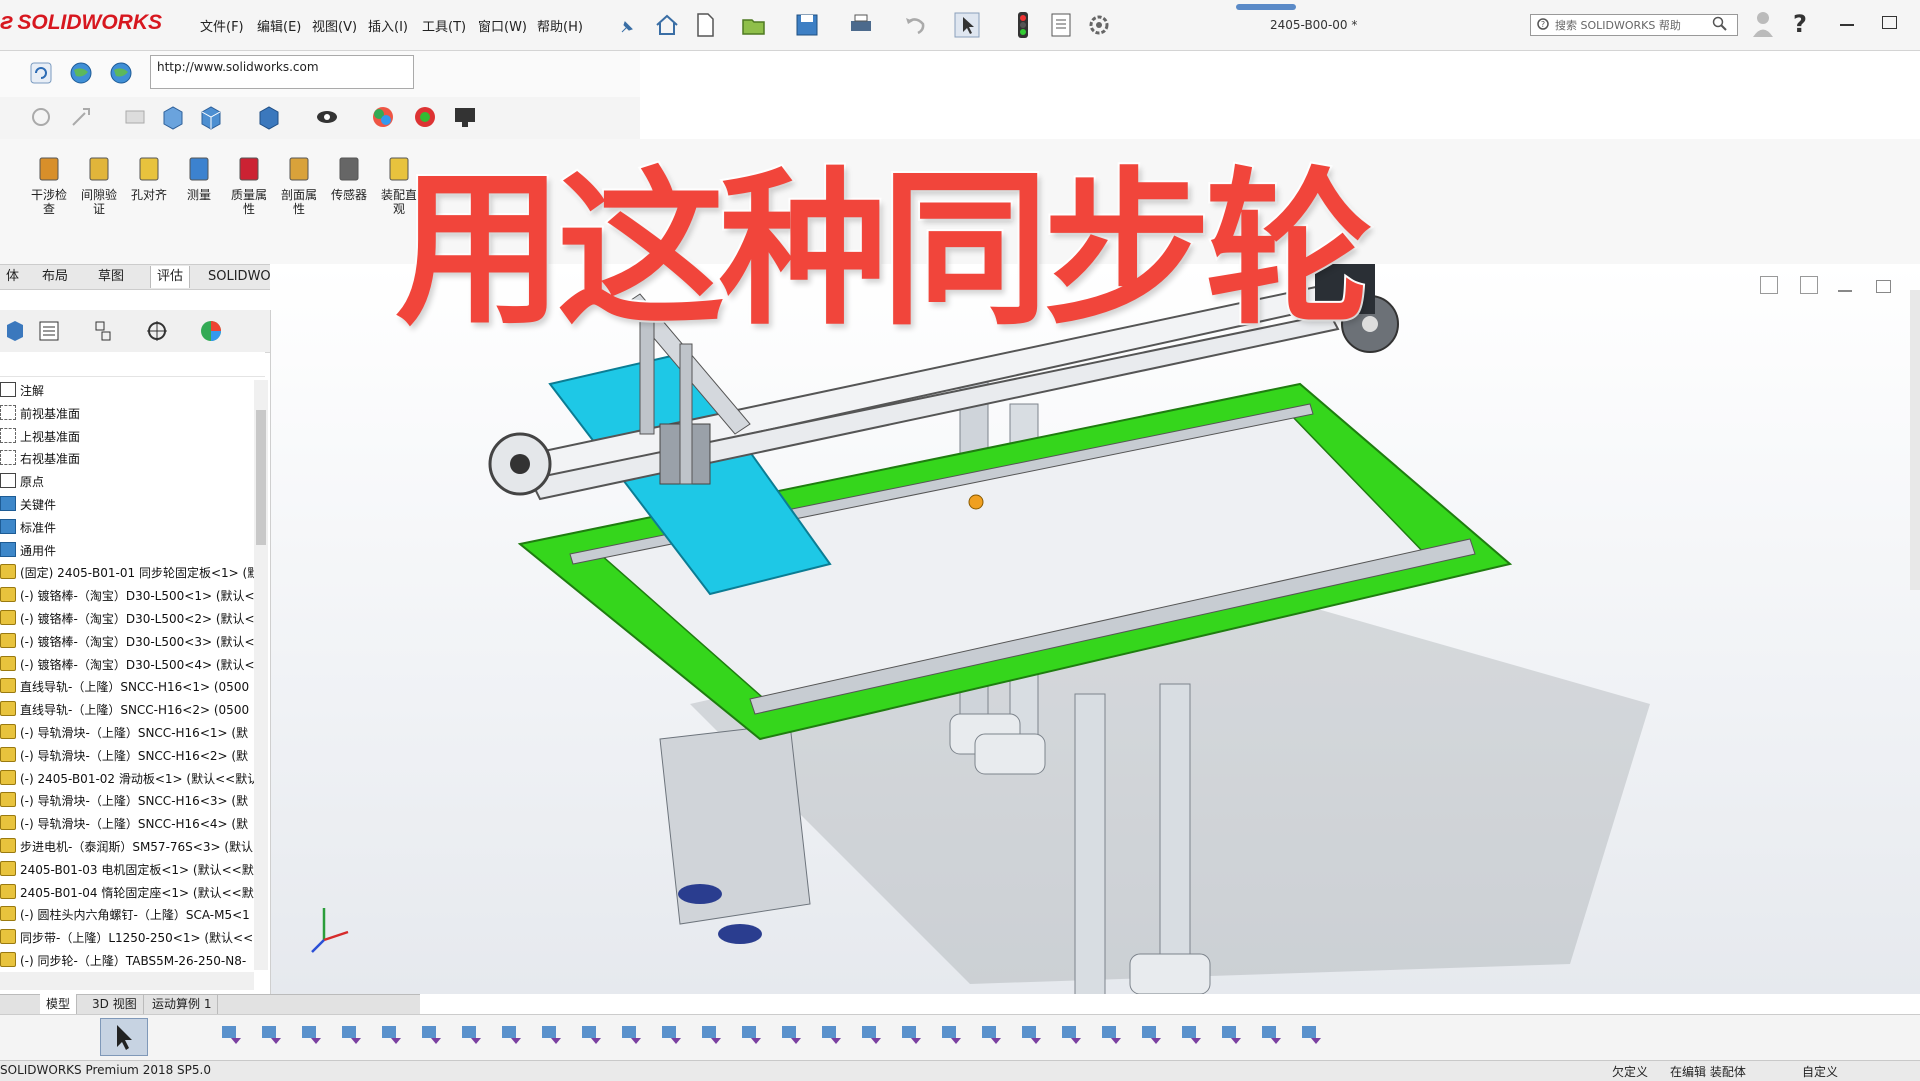 The width and height of the screenshot is (1920, 1081). What do you see at coordinates (1883, 286) in the screenshot?
I see `viewport-restore-icon` at bounding box center [1883, 286].